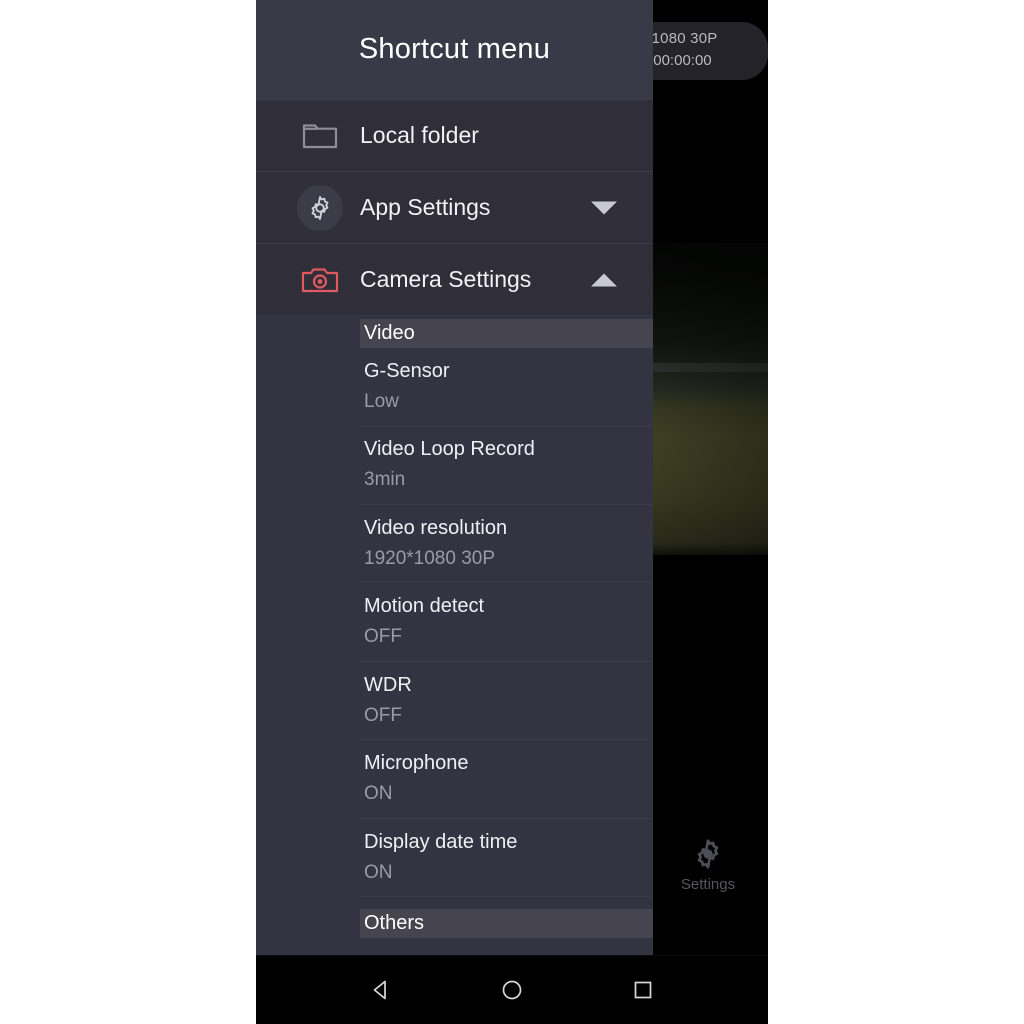  I want to click on settings-group-title: Others, so click(394, 923).